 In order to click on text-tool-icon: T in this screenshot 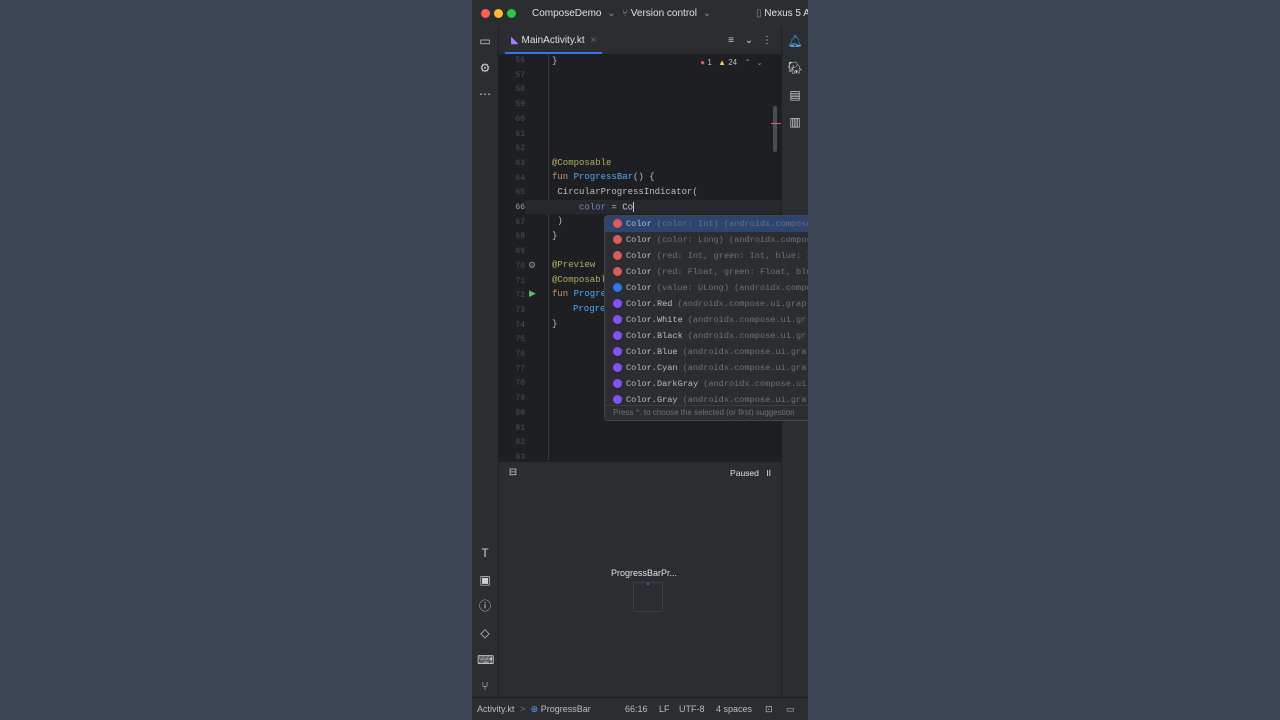, I will do `click(485, 553)`.